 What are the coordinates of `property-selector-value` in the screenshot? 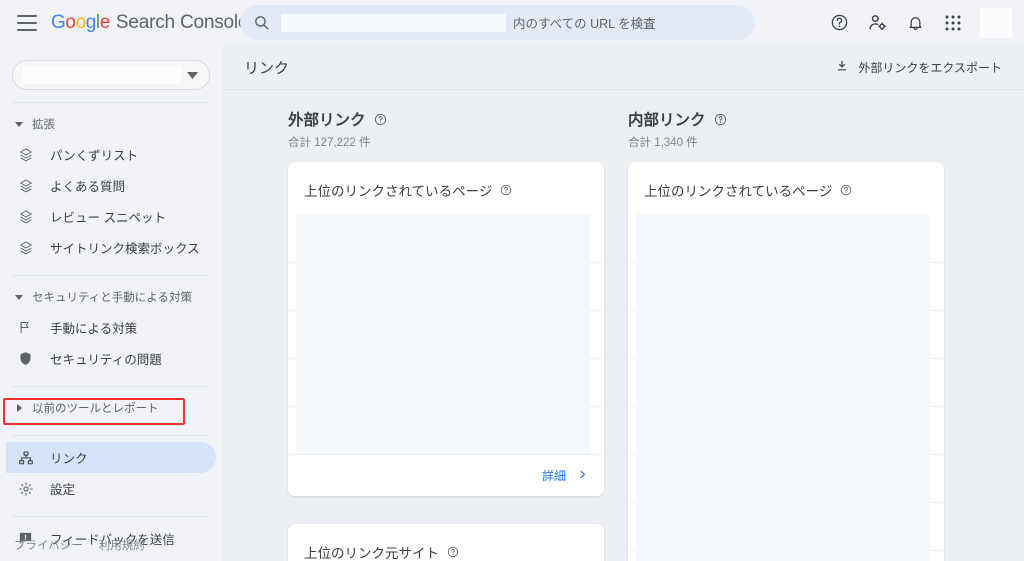 It's located at (102, 75).